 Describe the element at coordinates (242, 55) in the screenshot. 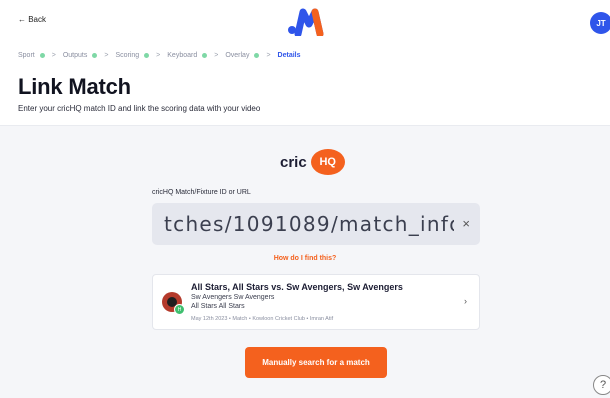

I see `breadcrumb-overlay: Overlay` at that location.